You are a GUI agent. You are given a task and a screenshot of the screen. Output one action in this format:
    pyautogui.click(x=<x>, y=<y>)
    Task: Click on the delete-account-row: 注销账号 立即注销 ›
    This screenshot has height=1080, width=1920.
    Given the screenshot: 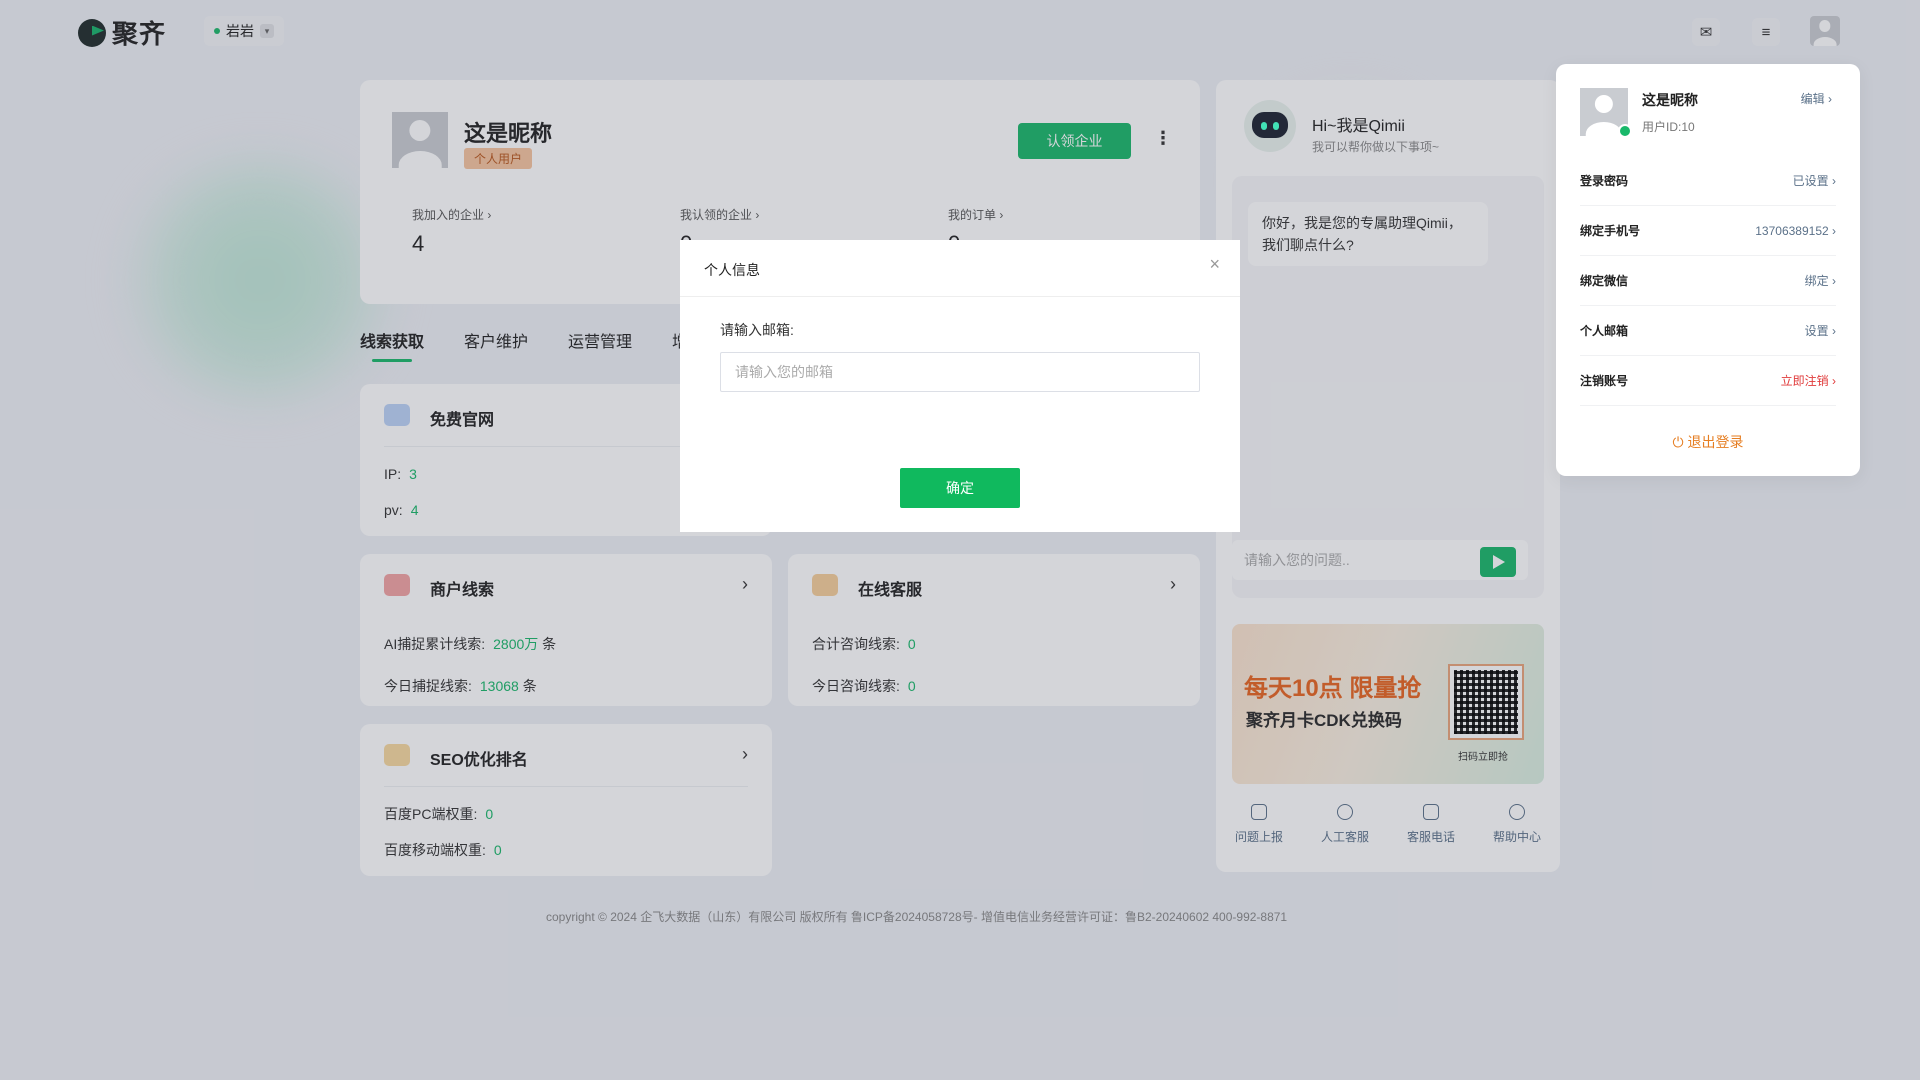 What is the action you would take?
    pyautogui.click(x=1708, y=381)
    